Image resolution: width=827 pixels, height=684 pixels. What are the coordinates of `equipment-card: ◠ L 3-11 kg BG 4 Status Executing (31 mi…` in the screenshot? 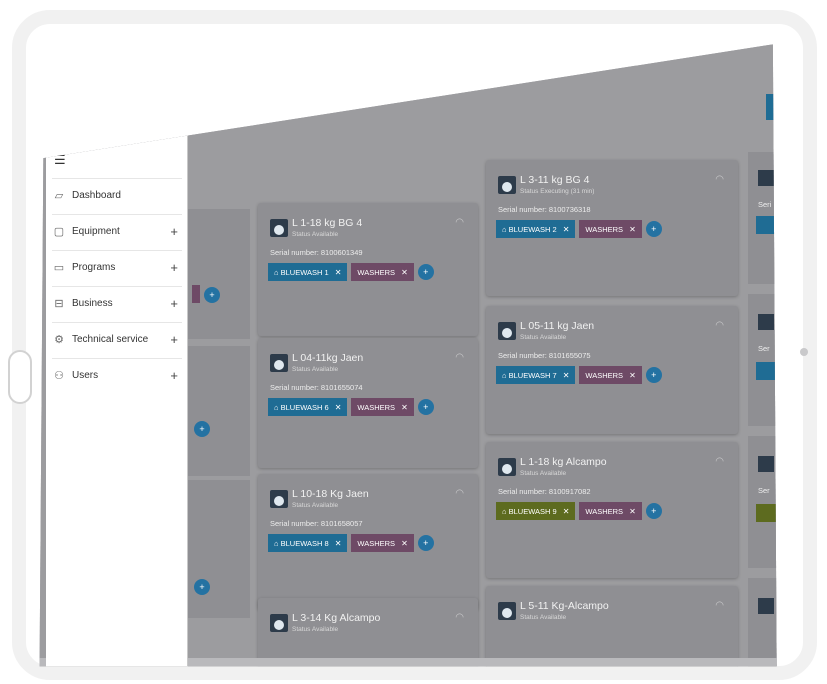 It's located at (612, 228).